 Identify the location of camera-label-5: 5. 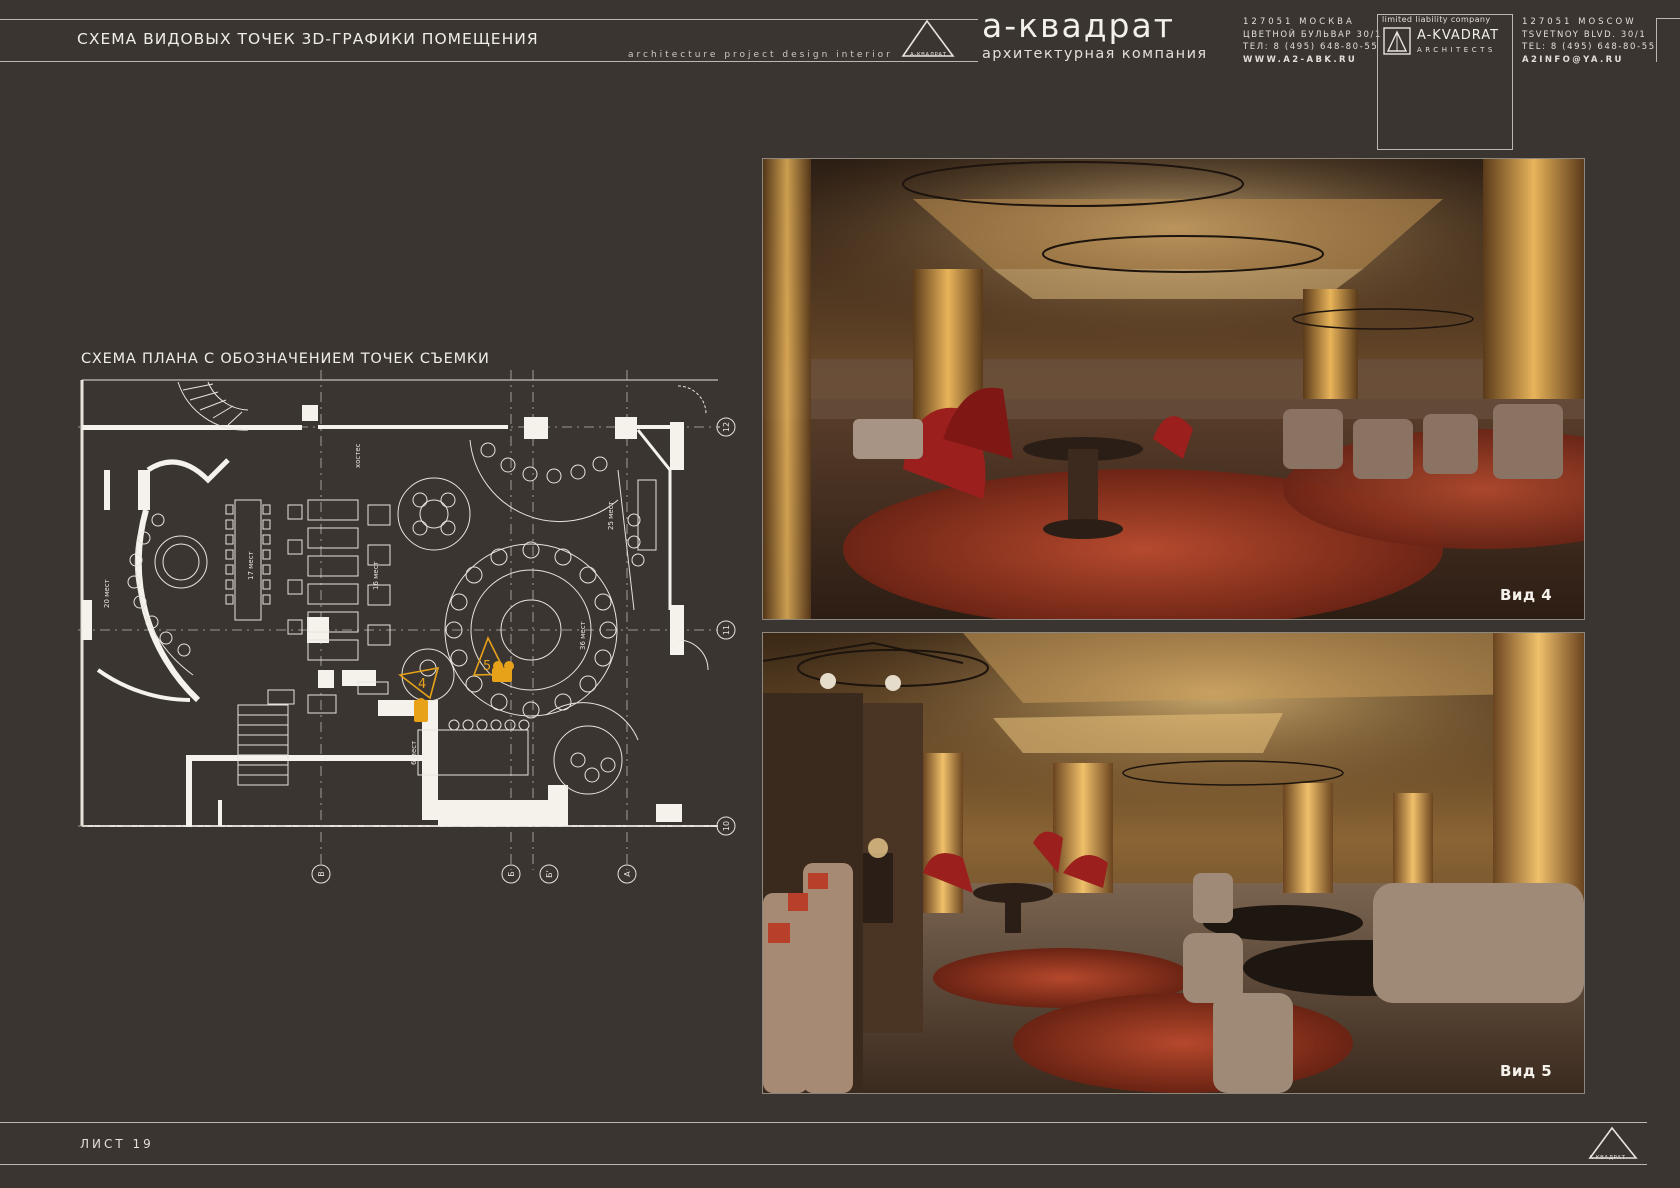
(487, 666).